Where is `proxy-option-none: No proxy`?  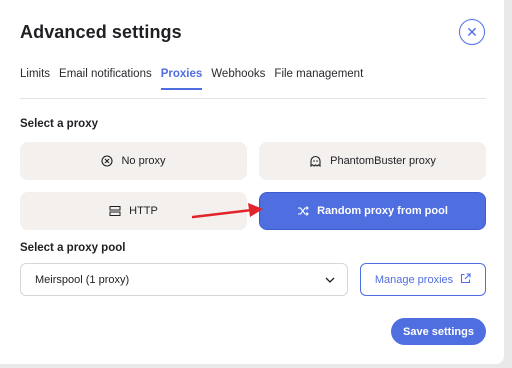 proxy-option-none: No proxy is located at coordinates (133, 161).